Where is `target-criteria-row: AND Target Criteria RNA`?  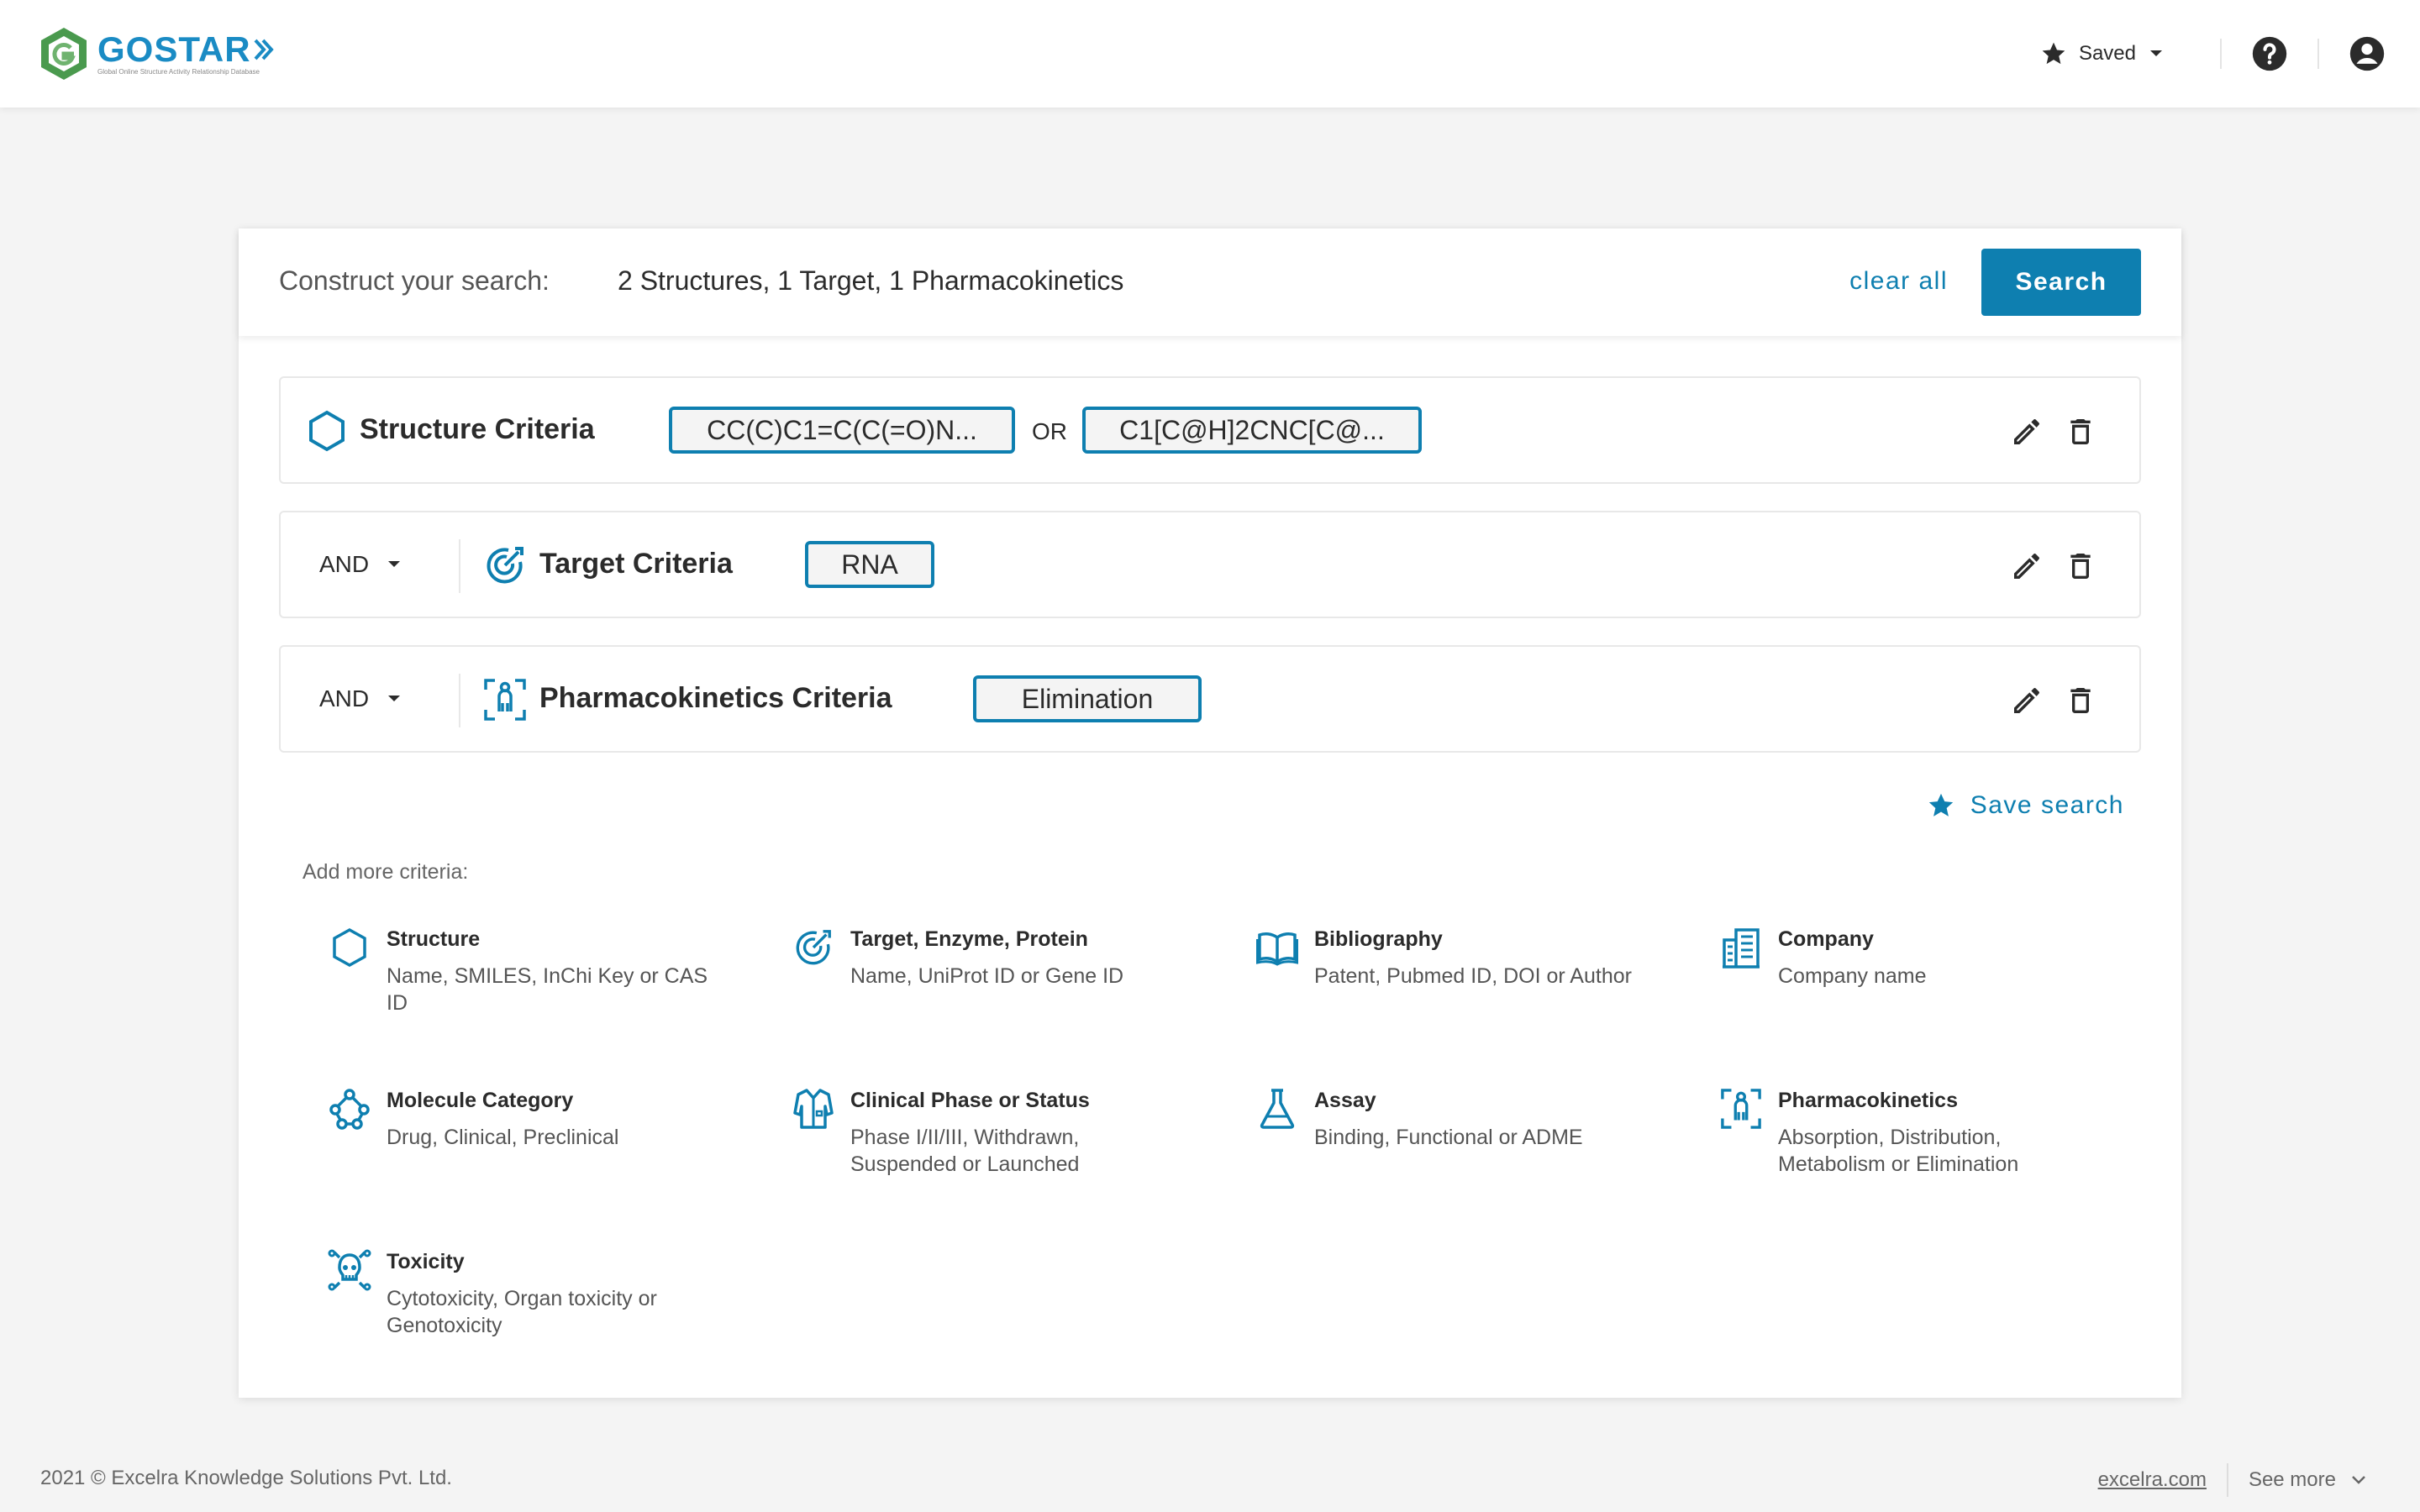
target-criteria-row: AND Target Criteria RNA is located at coordinates (1210, 564).